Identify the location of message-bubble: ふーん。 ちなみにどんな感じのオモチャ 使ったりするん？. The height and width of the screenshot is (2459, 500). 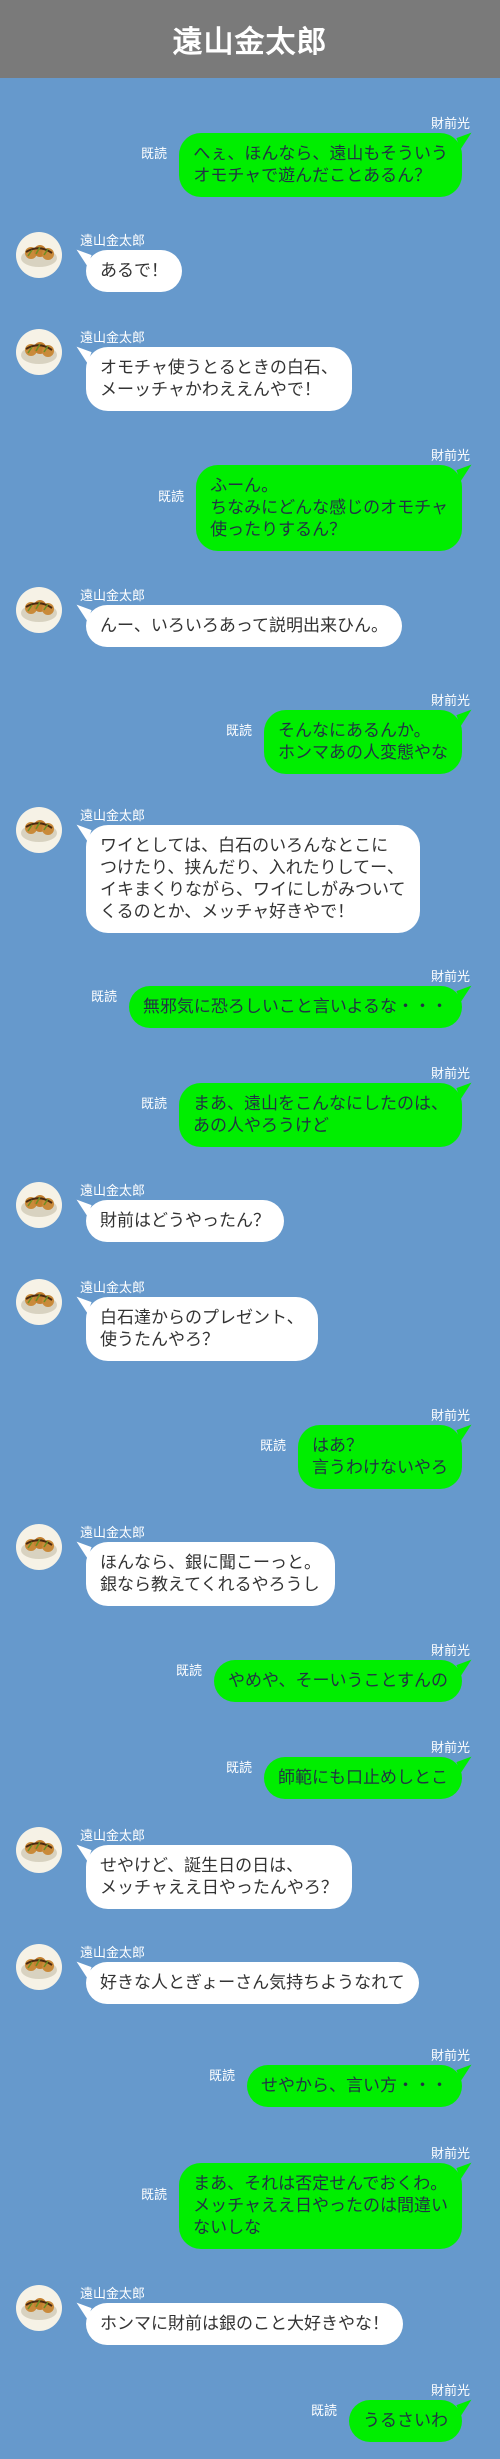
(329, 508).